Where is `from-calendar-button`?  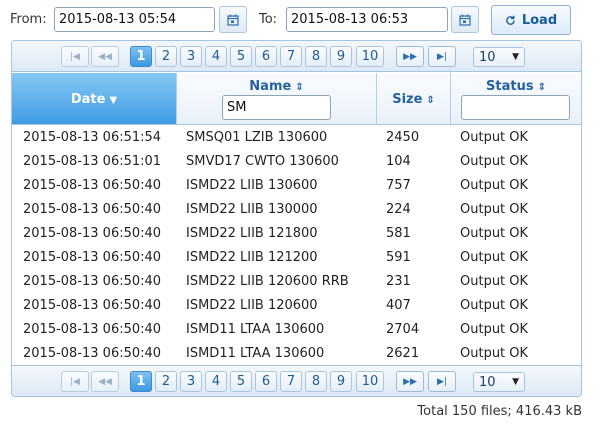
from-calendar-button is located at coordinates (233, 19).